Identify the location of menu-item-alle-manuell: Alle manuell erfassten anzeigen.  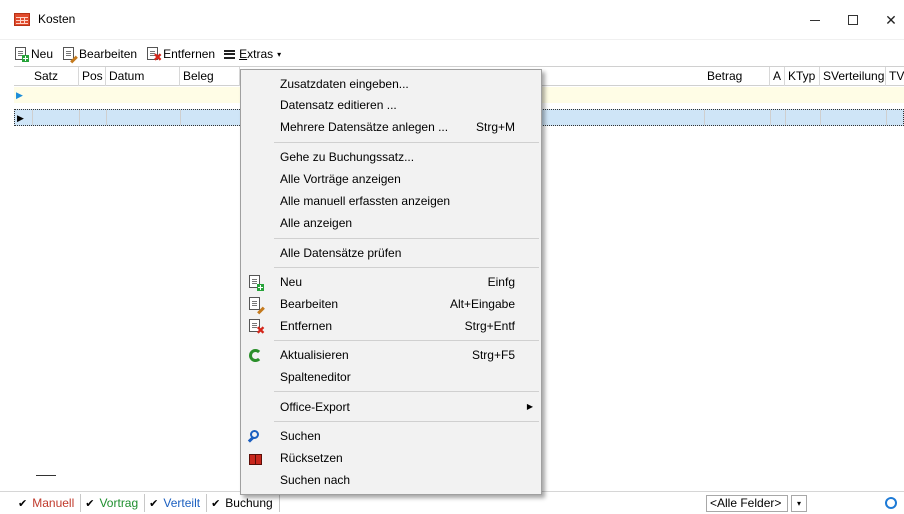
(391, 201).